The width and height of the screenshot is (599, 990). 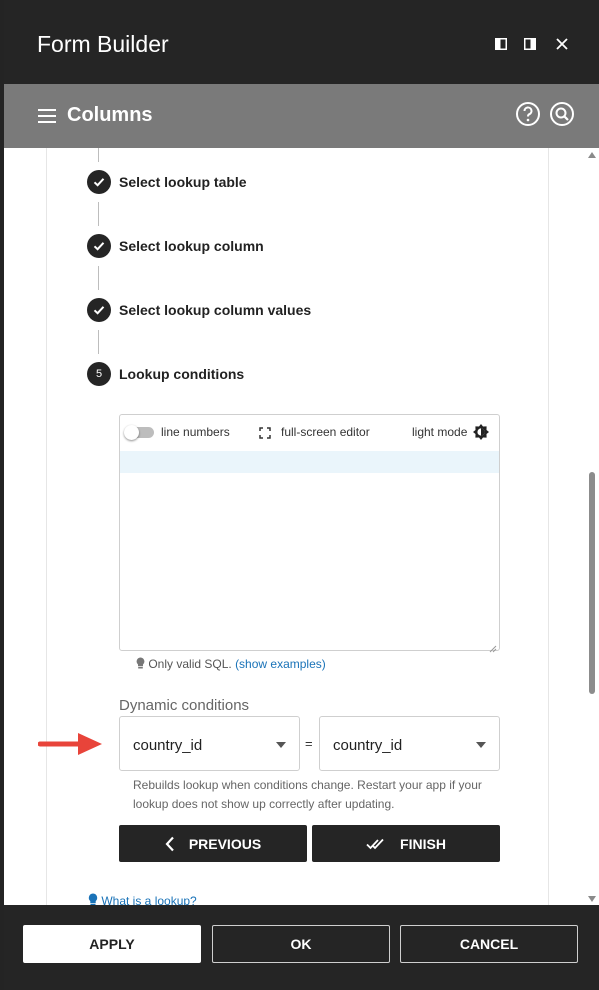 I want to click on fullscreen-label: full-screen editor, so click(x=325, y=432).